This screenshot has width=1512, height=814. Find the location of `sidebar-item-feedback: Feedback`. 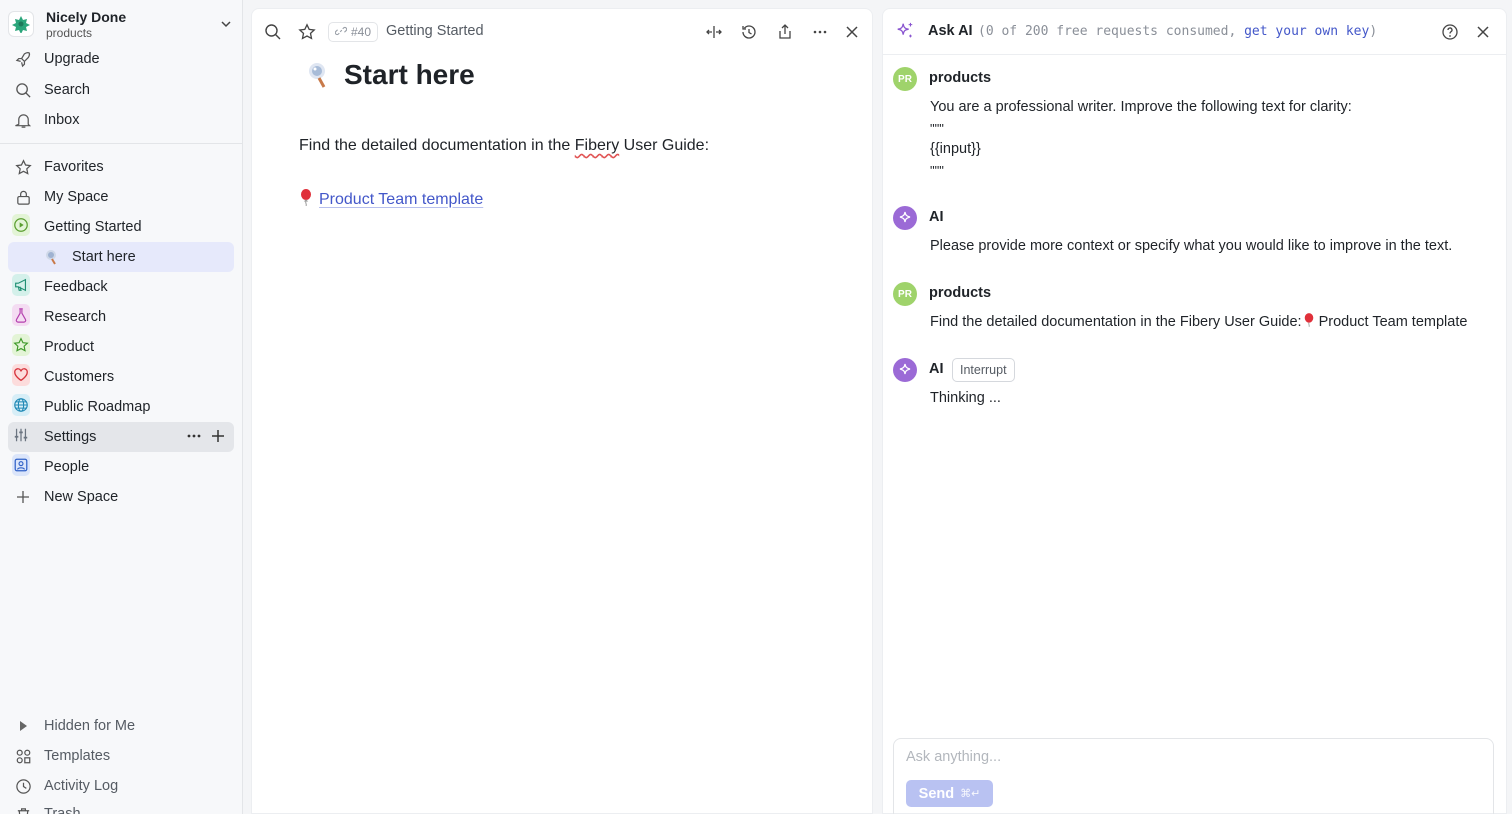

sidebar-item-feedback: Feedback is located at coordinates (121, 287).